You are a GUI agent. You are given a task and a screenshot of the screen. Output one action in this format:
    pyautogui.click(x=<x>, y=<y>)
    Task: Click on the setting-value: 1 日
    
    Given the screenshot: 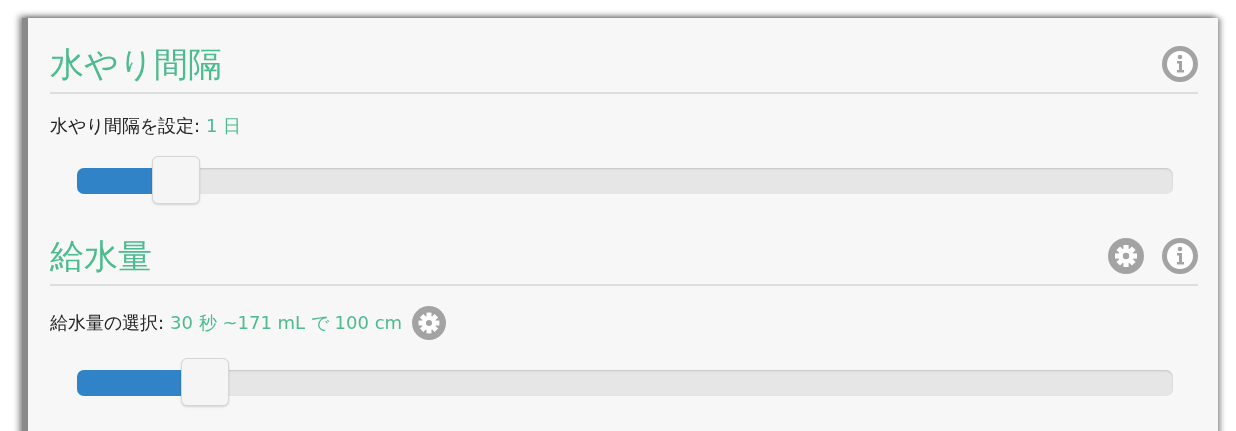 What is the action you would take?
    pyautogui.click(x=224, y=126)
    